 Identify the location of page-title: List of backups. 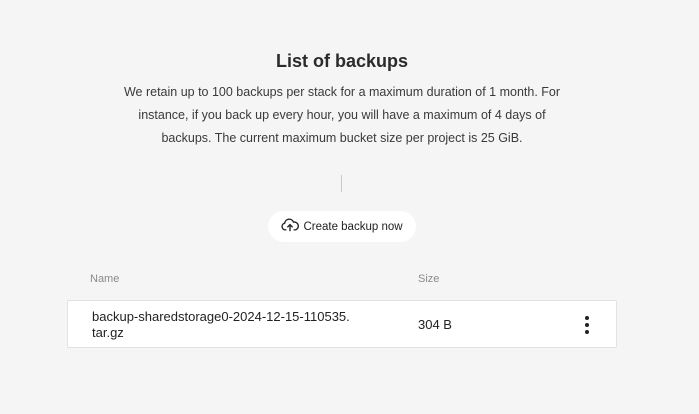
(342, 61).